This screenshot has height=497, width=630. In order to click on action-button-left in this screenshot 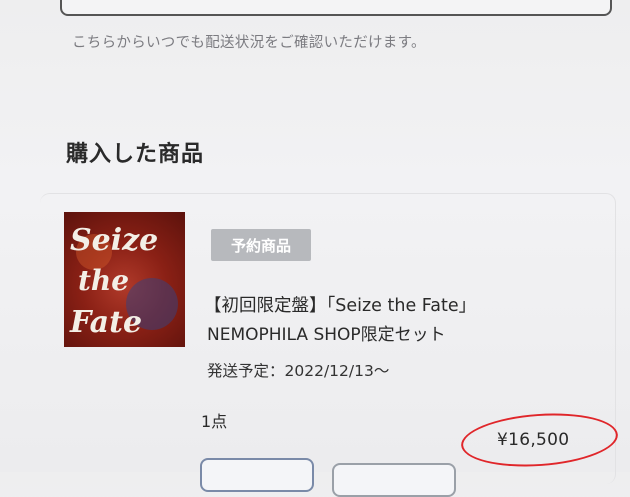, I will do `click(257, 475)`.